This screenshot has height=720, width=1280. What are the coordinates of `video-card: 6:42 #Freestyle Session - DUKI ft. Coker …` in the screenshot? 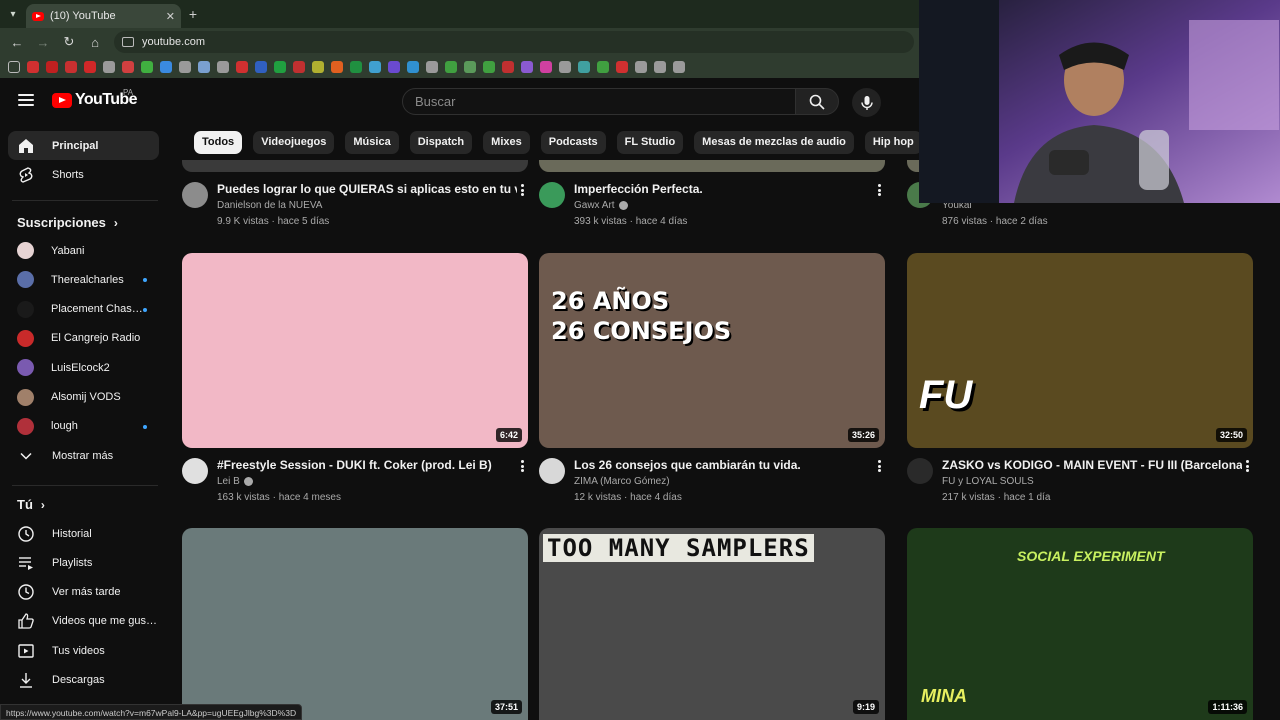 It's located at (355, 380).